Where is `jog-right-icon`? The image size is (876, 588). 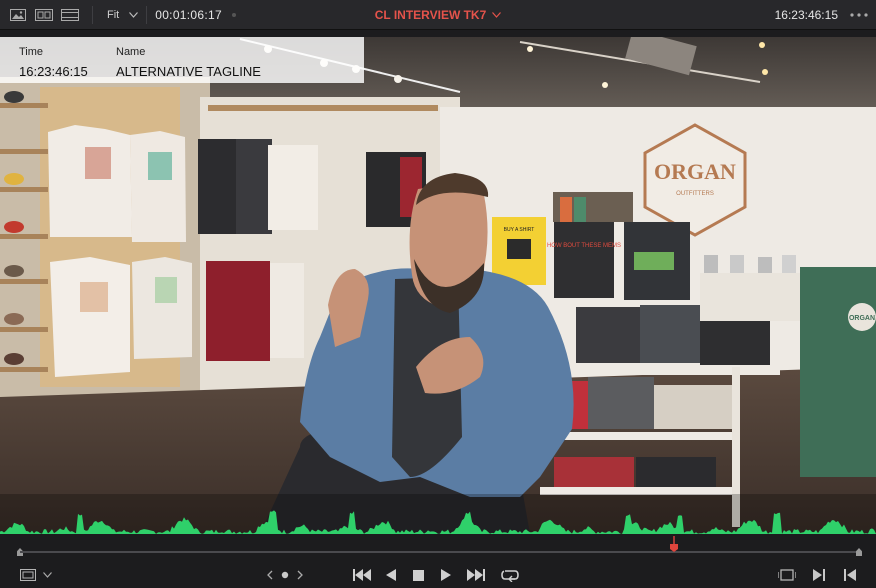
jog-right-icon is located at coordinates (300, 575).